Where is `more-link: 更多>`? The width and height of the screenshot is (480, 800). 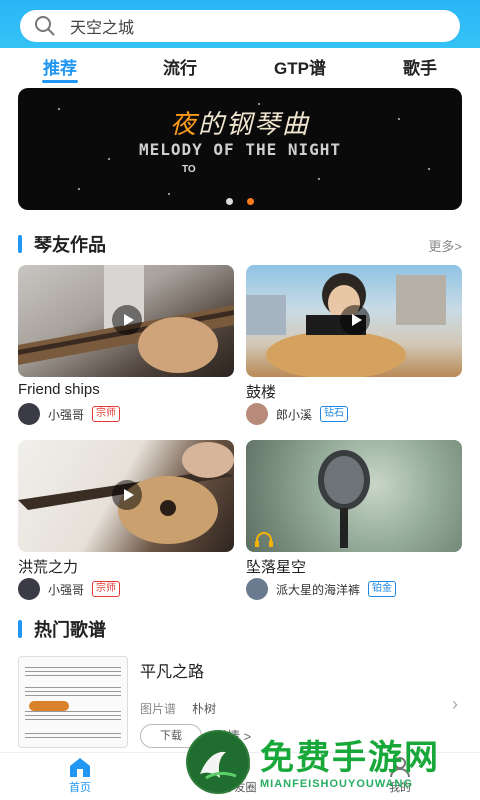 more-link: 更多> is located at coordinates (445, 245).